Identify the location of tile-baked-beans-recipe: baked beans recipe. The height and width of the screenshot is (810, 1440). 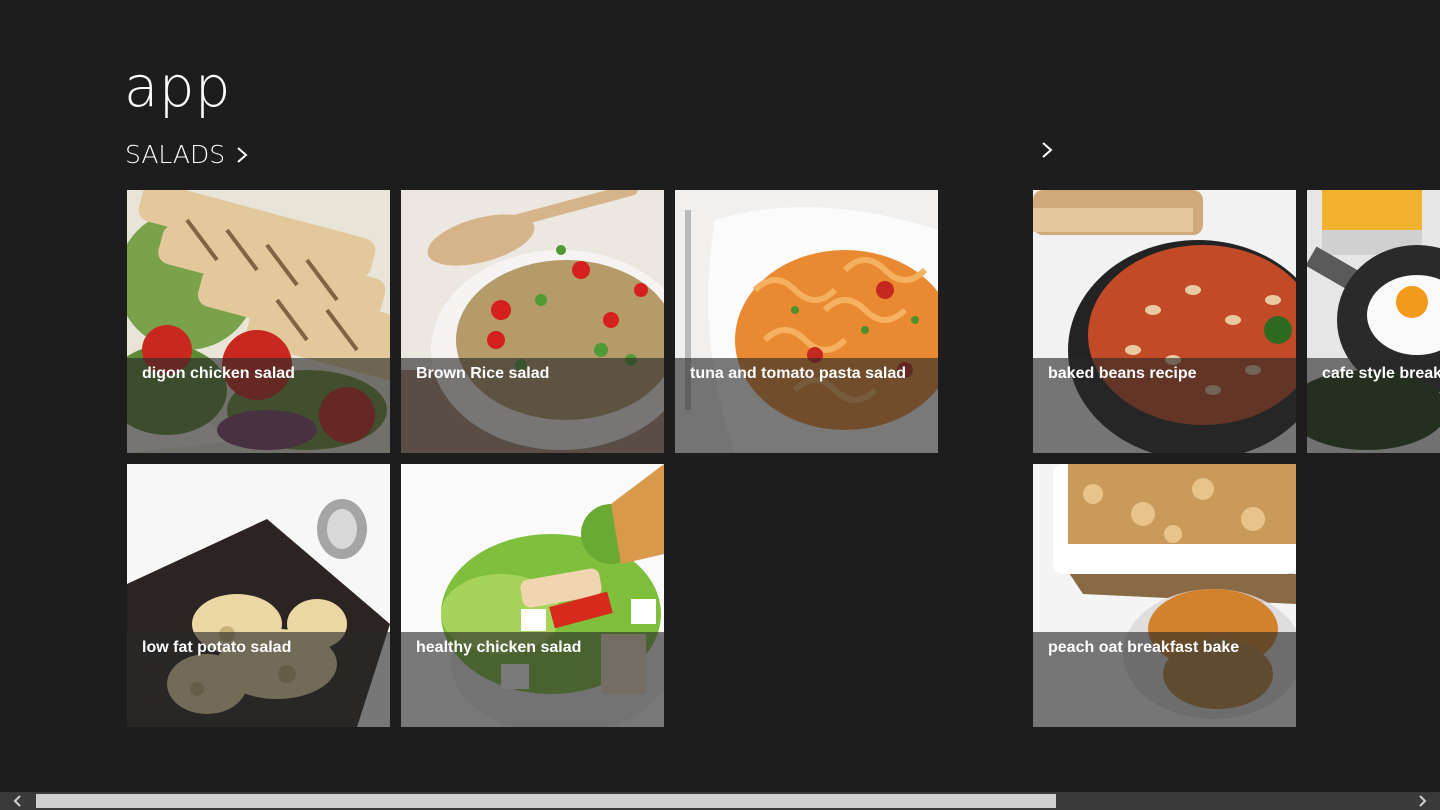
(1164, 321).